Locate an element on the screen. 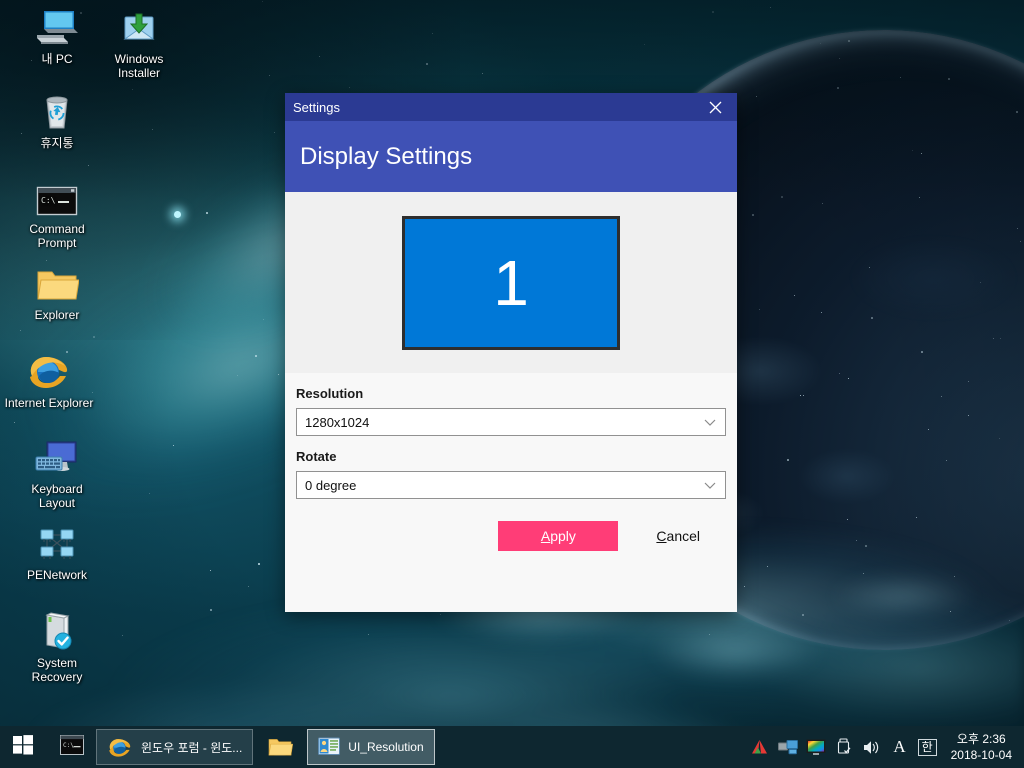  desktop-icon-keyboard-layout: Keyboard Layout is located at coordinates (57, 474).